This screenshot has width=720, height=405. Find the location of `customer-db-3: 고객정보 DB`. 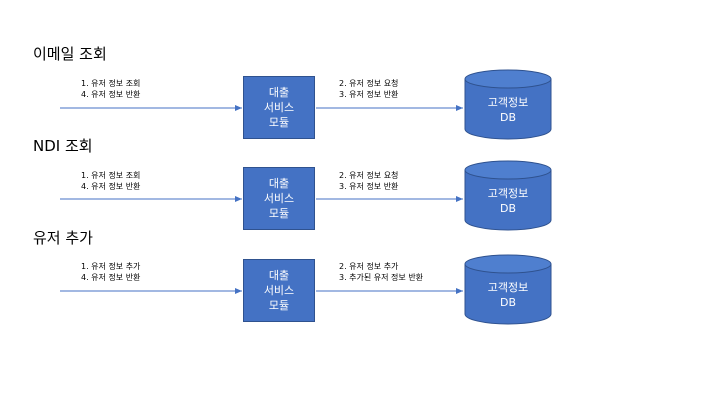

customer-db-3: 고객정보 DB is located at coordinates (508, 290).